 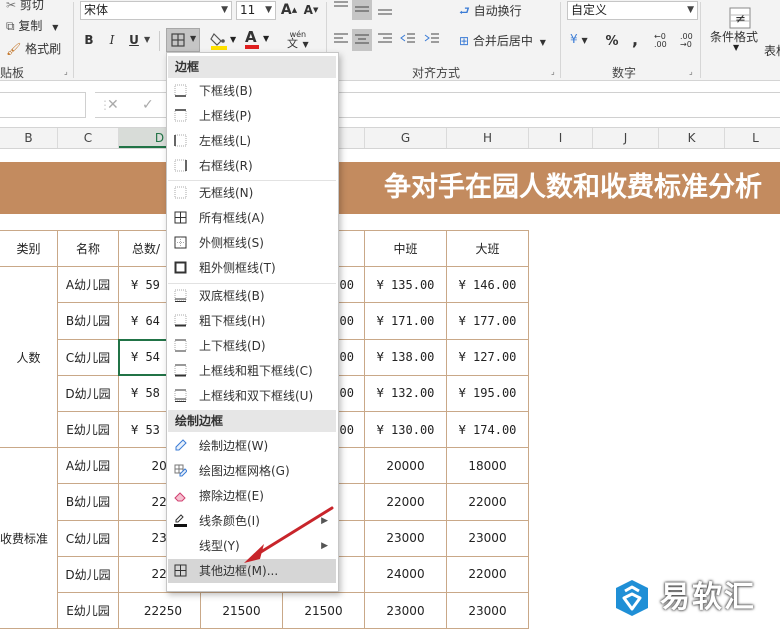 I want to click on value-cell: ¥ 130.00, so click(x=406, y=430).